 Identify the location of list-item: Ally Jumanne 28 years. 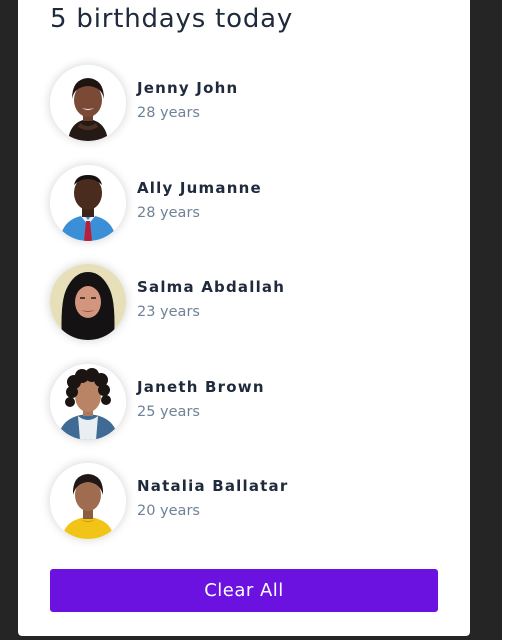
(250, 212).